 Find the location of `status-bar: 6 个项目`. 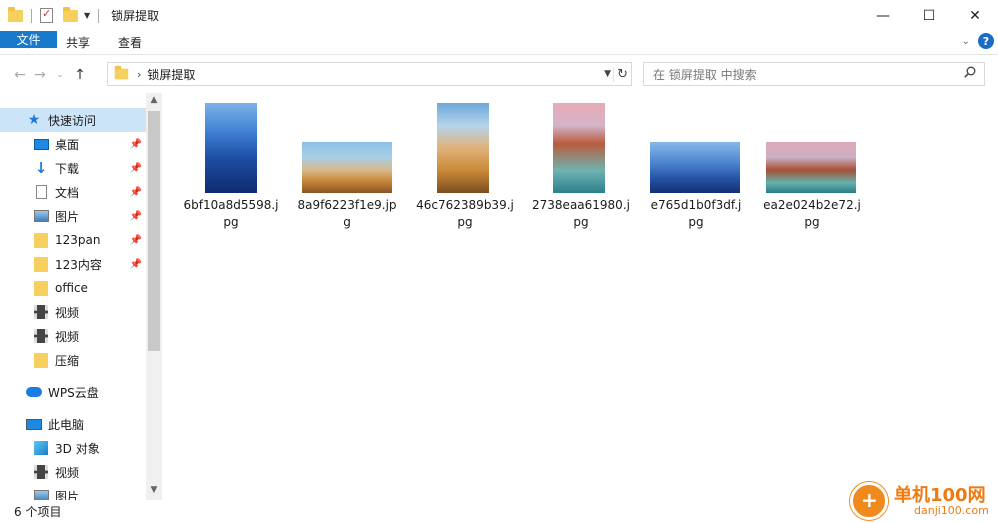

status-bar: 6 个项目 is located at coordinates (499, 511).